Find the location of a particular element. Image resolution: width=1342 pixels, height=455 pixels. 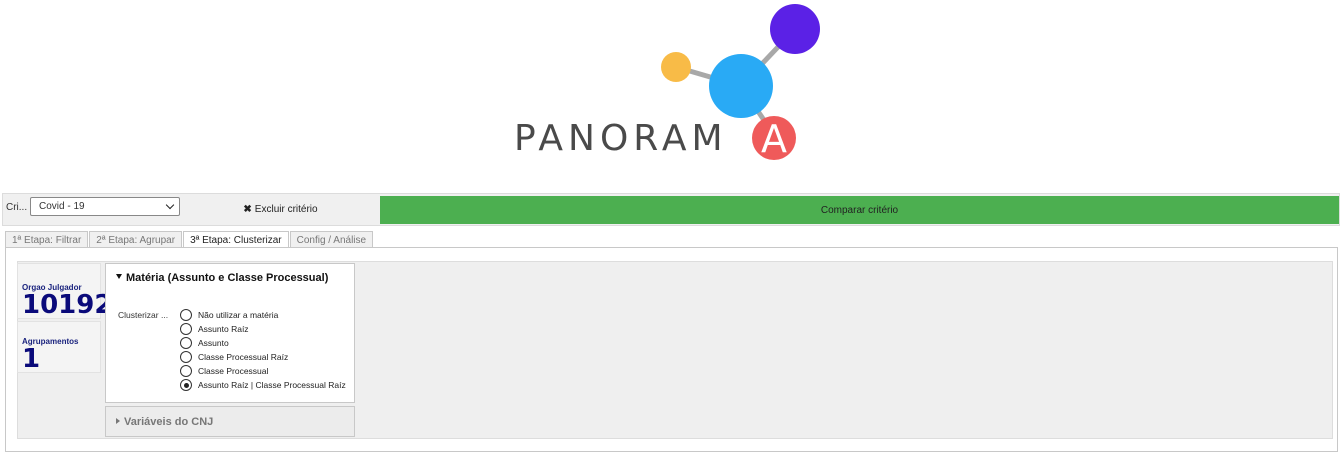

variaveis-panel-header: Variáveis do CNJ is located at coordinates (164, 422).